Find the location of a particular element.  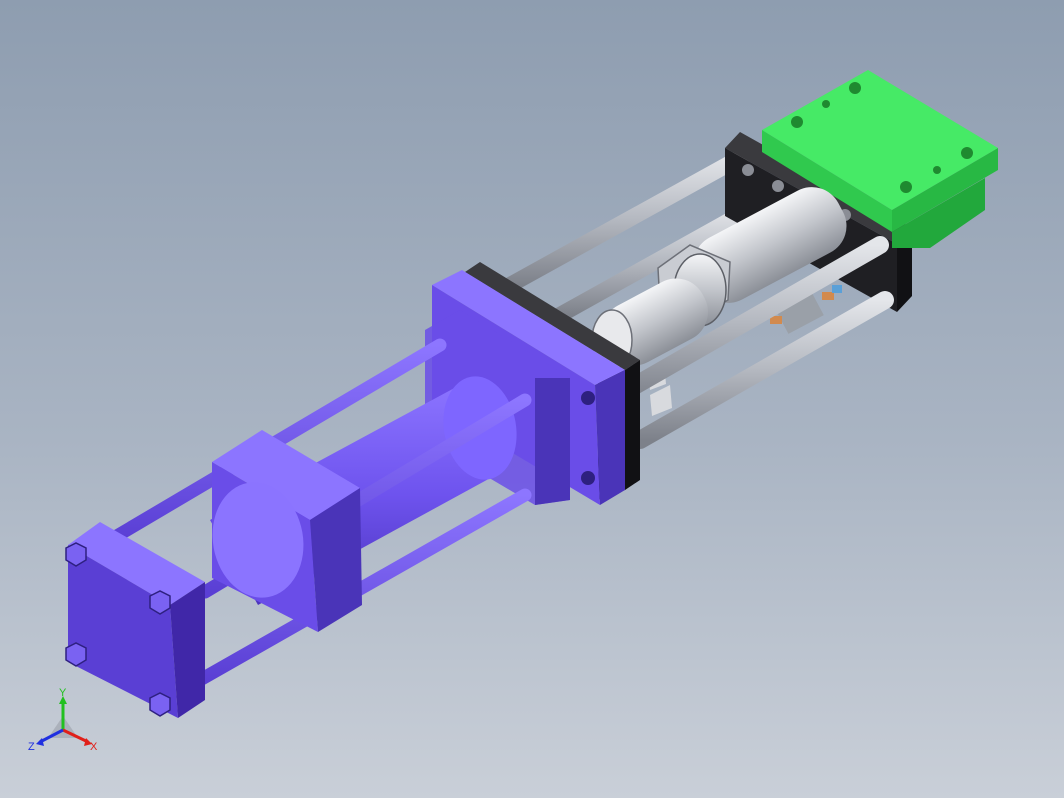

y-axis-label: Y is located at coordinates (63, 693).